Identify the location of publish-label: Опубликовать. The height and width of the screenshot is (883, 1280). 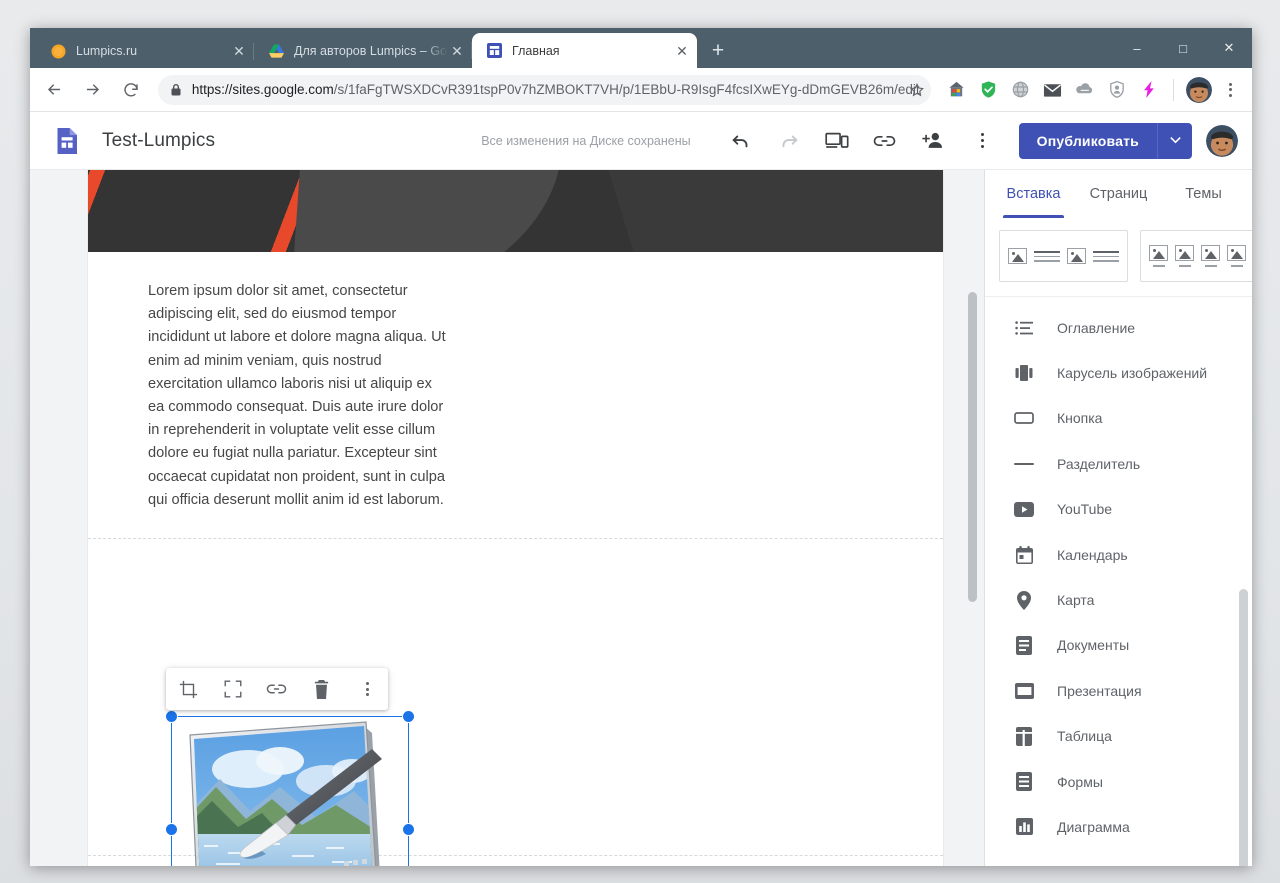
(1087, 140).